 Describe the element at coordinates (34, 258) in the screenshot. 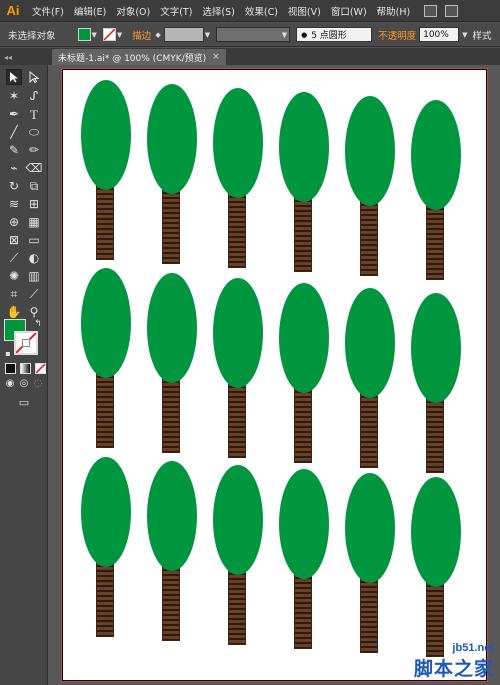

I see `blend-tool-icon: ◐` at that location.